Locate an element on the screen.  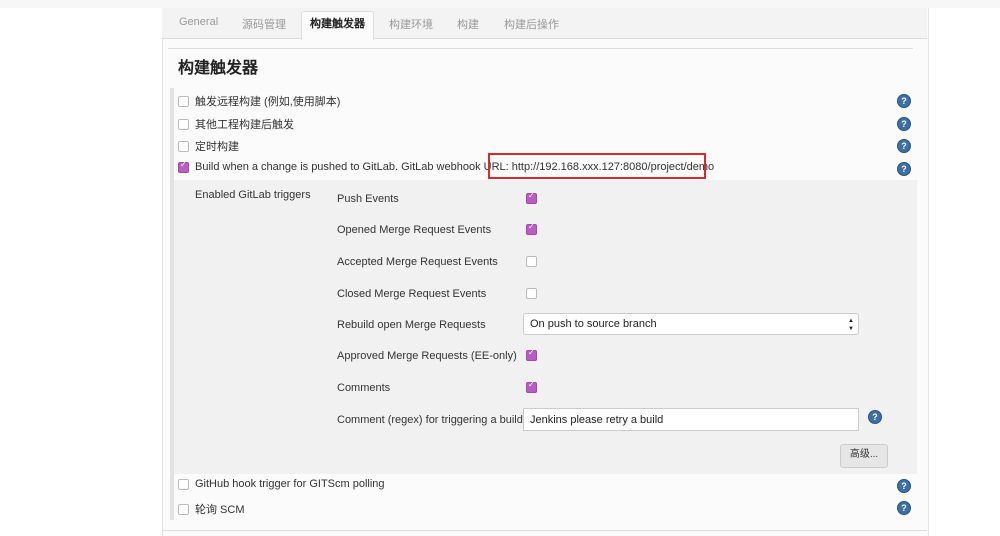
comment-regex-input is located at coordinates (691, 419).